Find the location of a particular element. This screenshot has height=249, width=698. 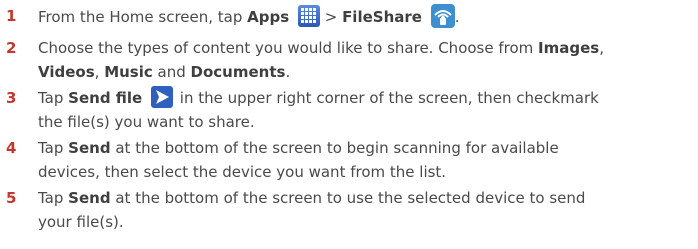

apps-grid-icon is located at coordinates (308, 16).